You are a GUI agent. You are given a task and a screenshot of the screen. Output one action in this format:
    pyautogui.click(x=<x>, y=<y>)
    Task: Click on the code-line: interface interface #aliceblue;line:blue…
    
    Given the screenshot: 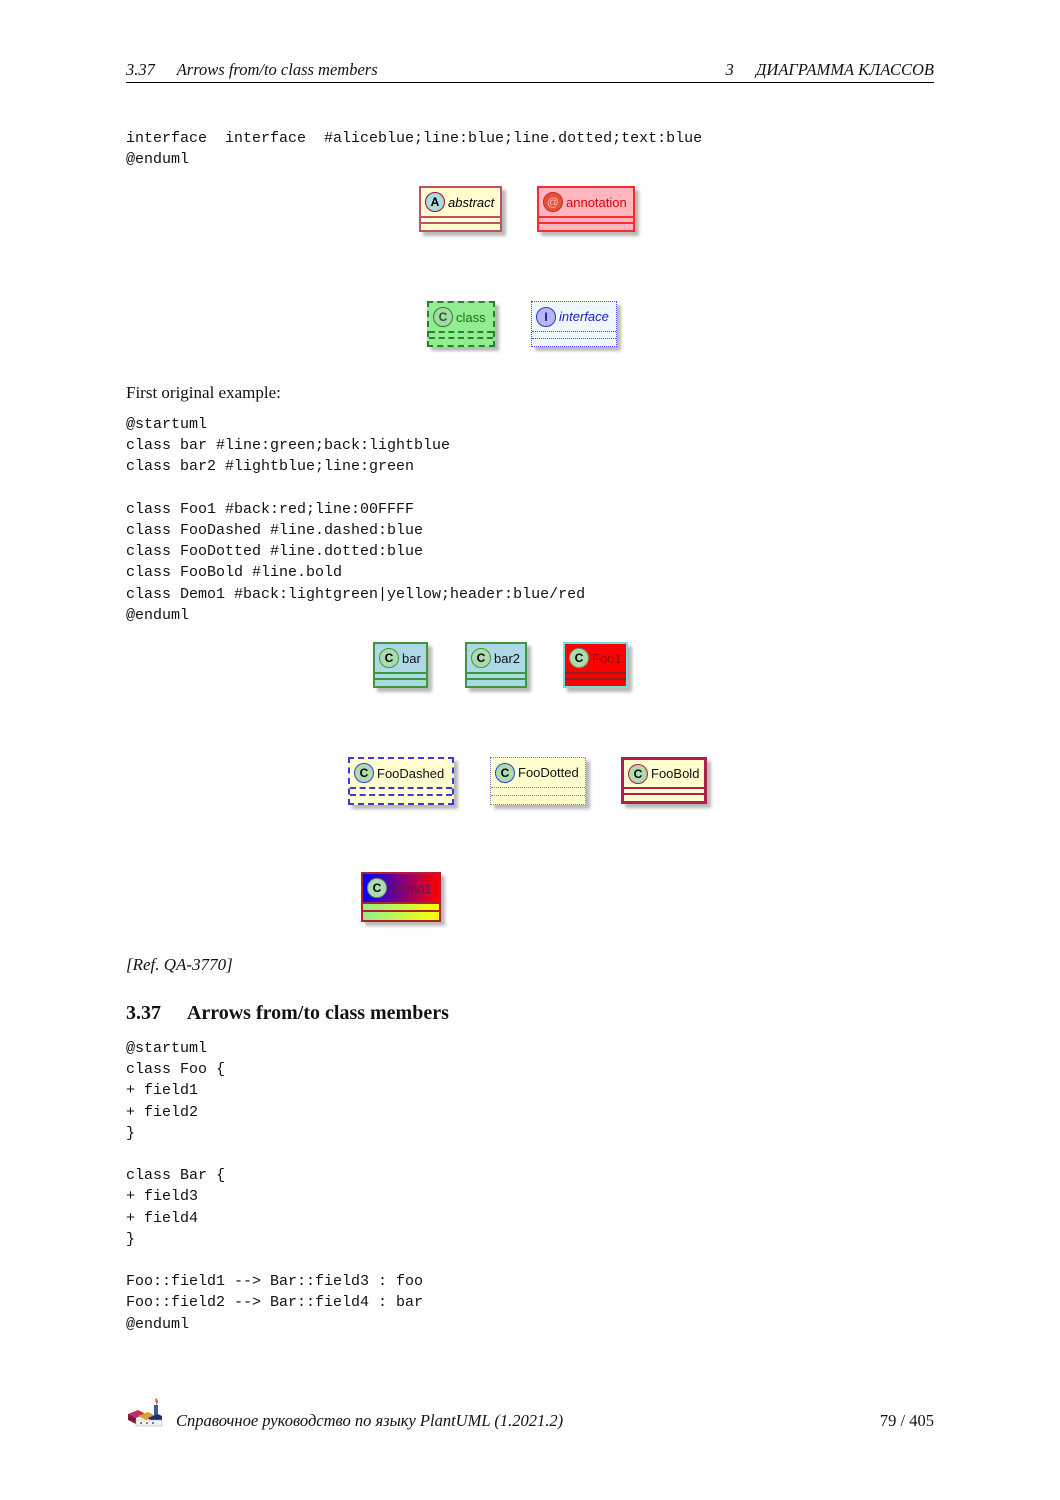 What is the action you would take?
    pyautogui.click(x=414, y=138)
    